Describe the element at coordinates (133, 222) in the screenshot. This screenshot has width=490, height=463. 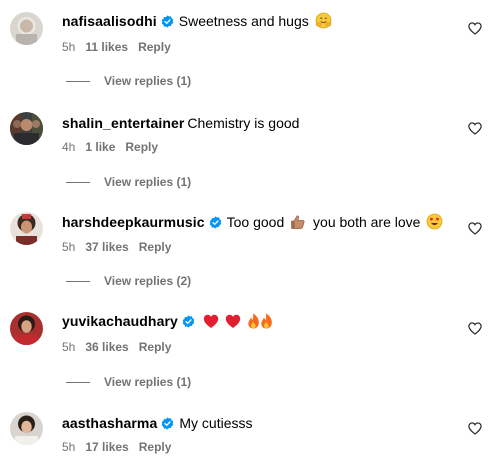
I see `username: harshdeepkaurmusic` at that location.